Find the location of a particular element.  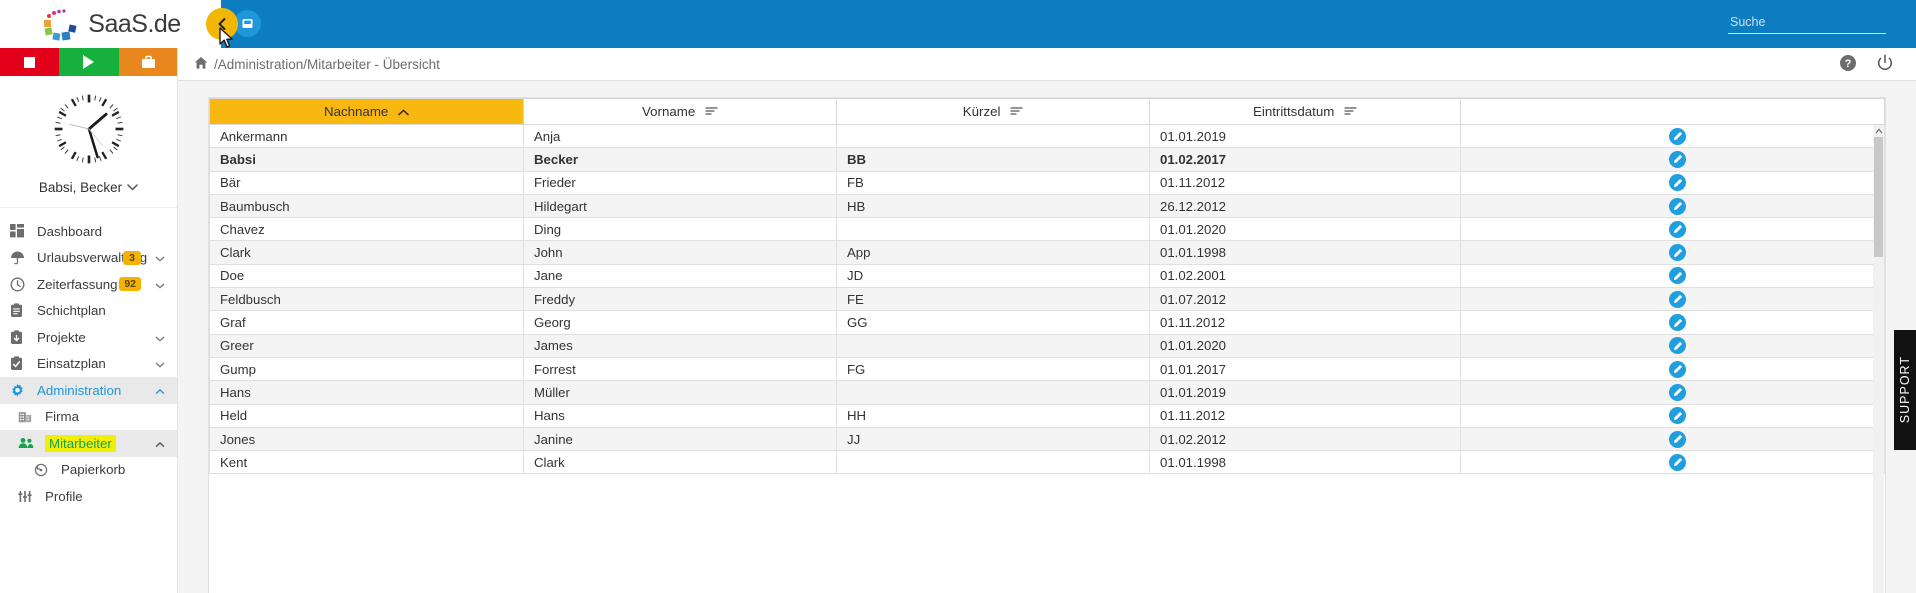

chevron-left-icon is located at coordinates (222, 24).